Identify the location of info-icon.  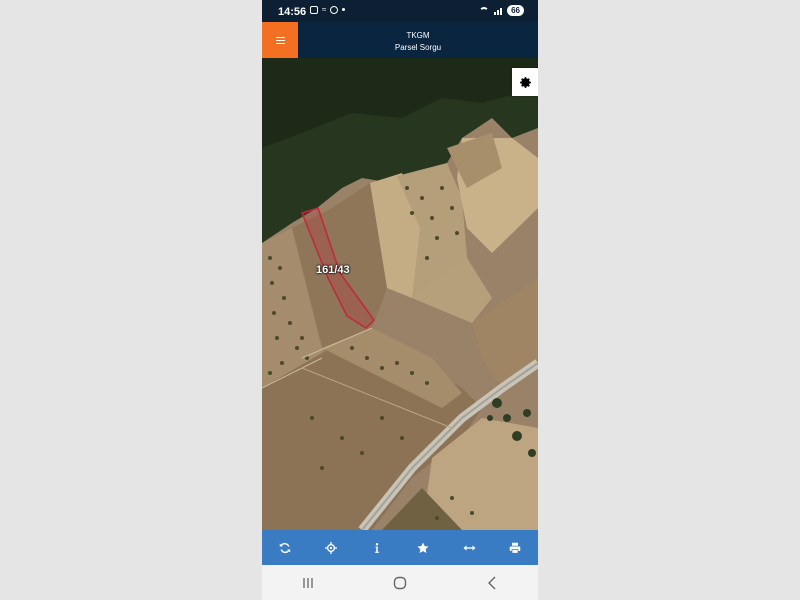
(377, 547).